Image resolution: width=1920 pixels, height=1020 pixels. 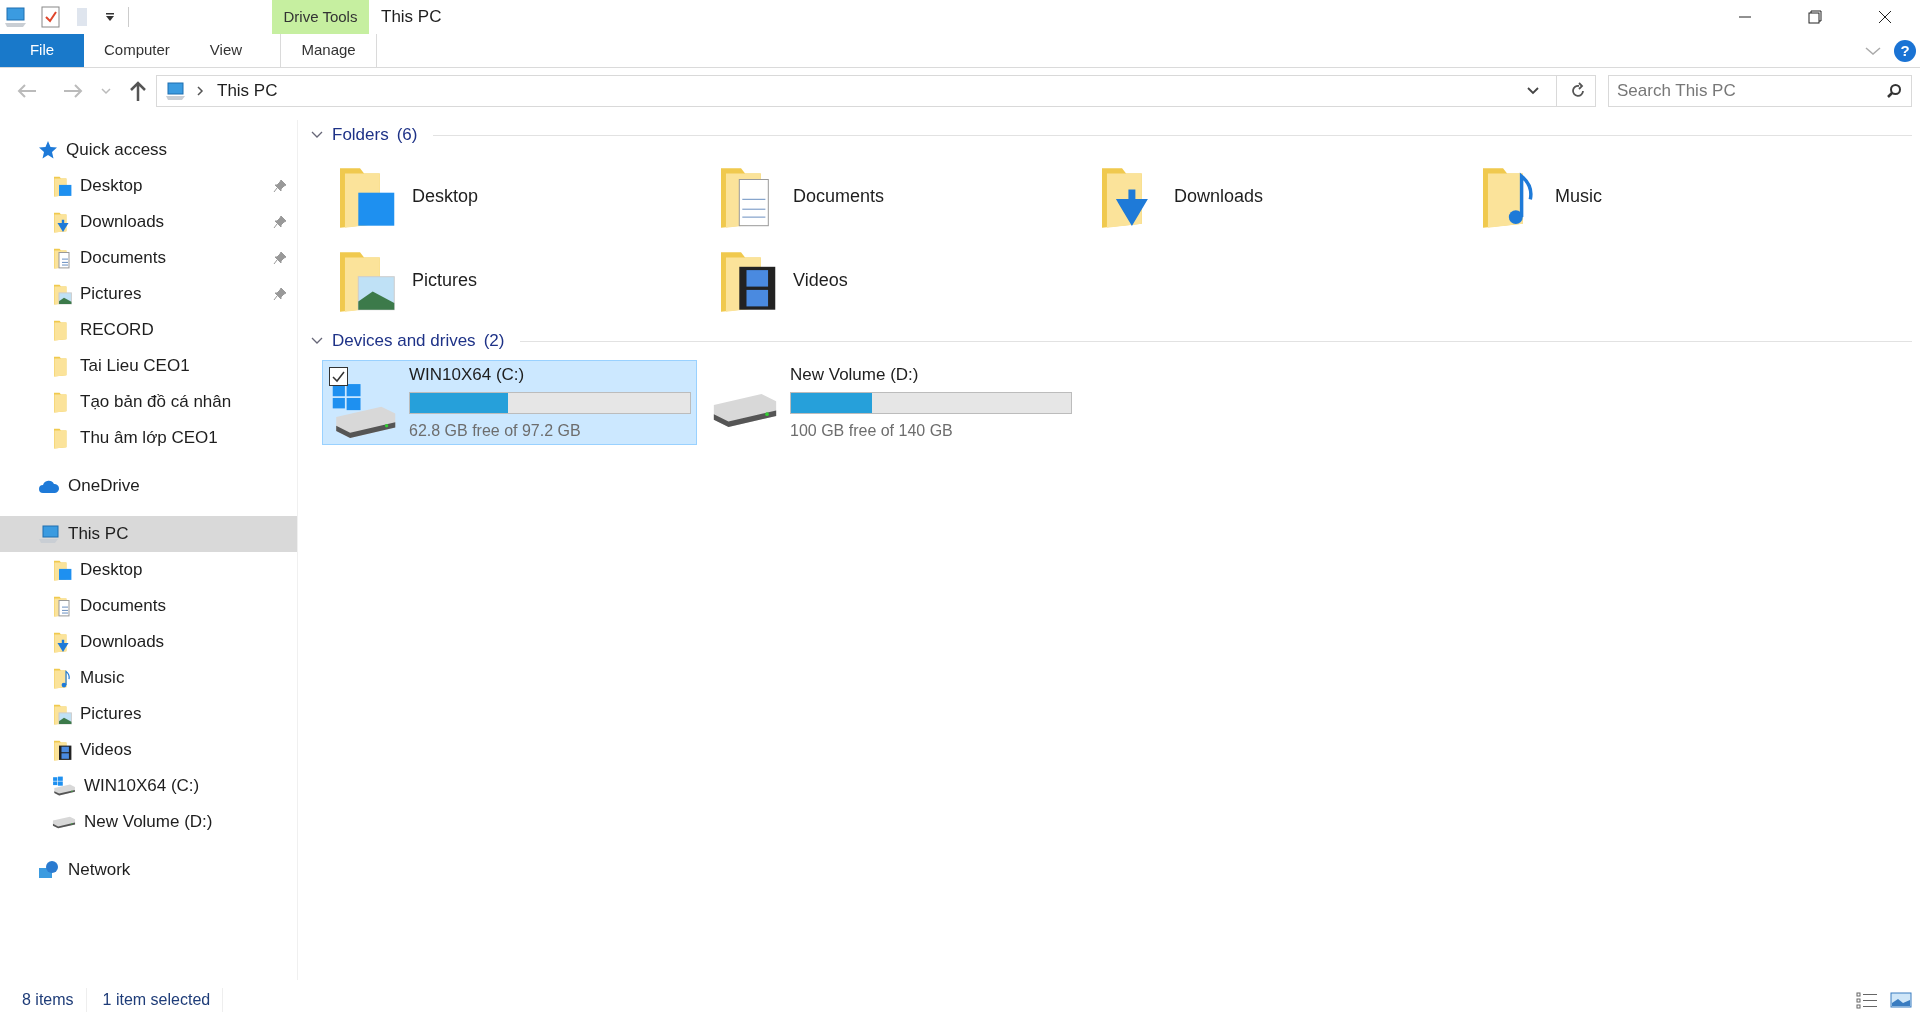 What do you see at coordinates (148, 870) in the screenshot?
I see `nav-item: Network` at bounding box center [148, 870].